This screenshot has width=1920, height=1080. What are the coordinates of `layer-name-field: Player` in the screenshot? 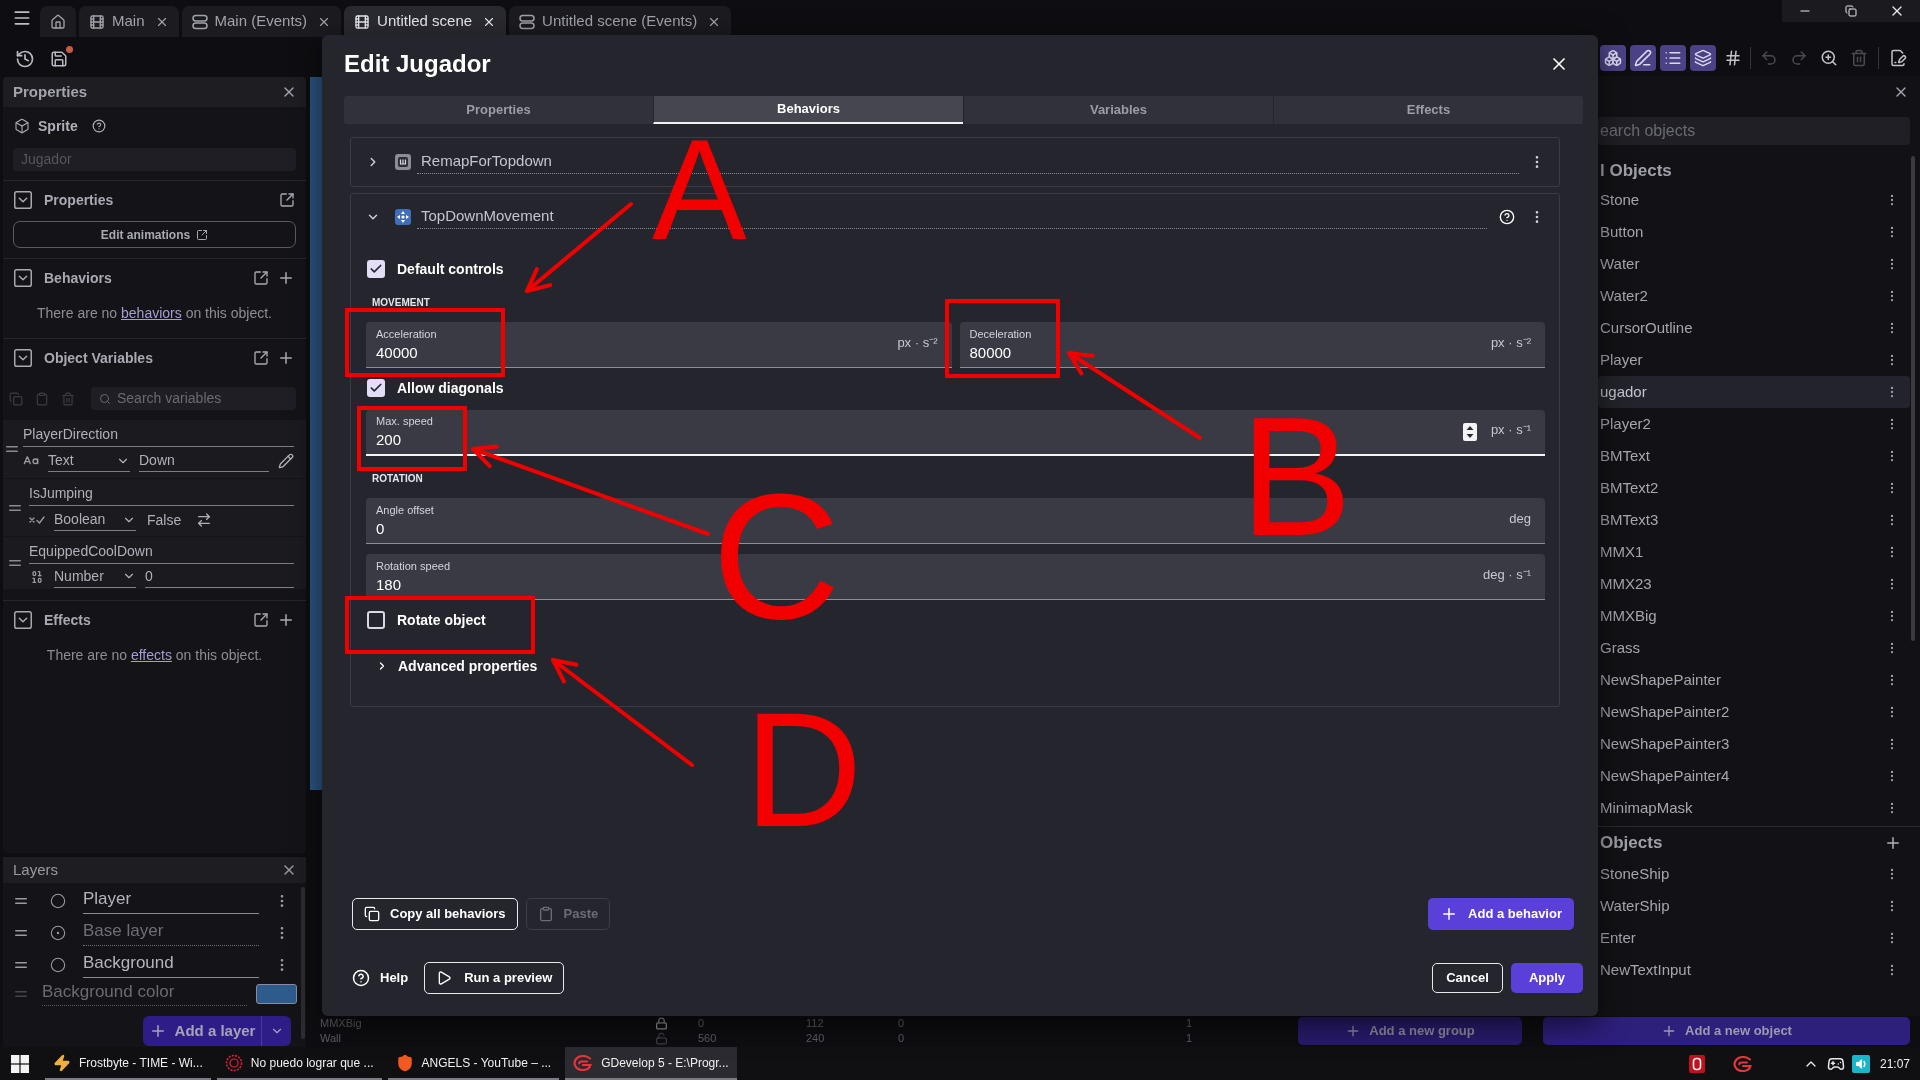 It's located at (171, 901).